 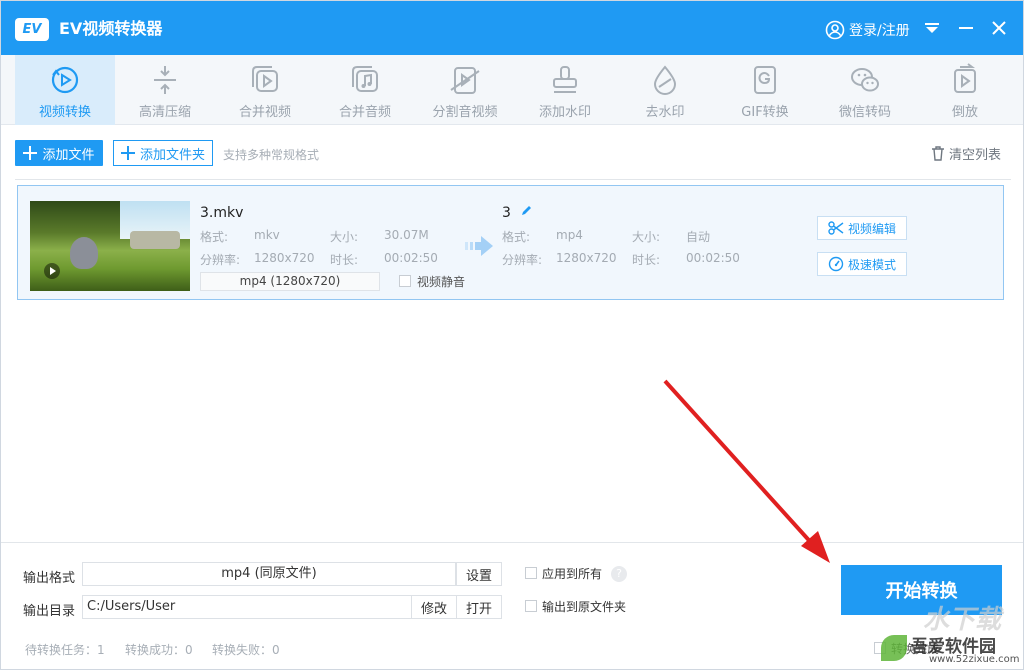 I want to click on action-bar: 添加文件 添加文件夹 支持多种常规格式 清空列表, so click(x=512, y=153).